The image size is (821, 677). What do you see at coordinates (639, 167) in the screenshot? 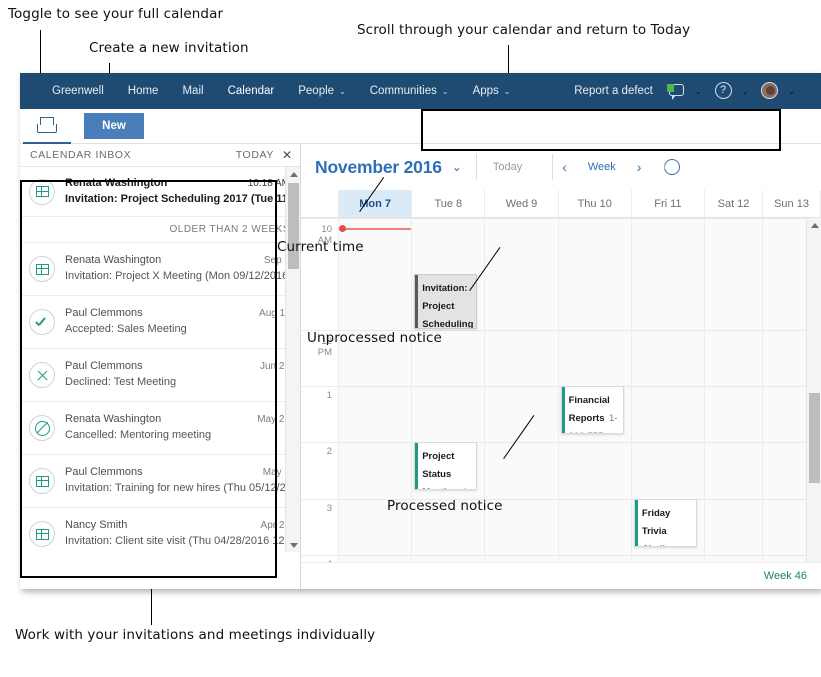
I see `next-week-button: ›` at bounding box center [639, 167].